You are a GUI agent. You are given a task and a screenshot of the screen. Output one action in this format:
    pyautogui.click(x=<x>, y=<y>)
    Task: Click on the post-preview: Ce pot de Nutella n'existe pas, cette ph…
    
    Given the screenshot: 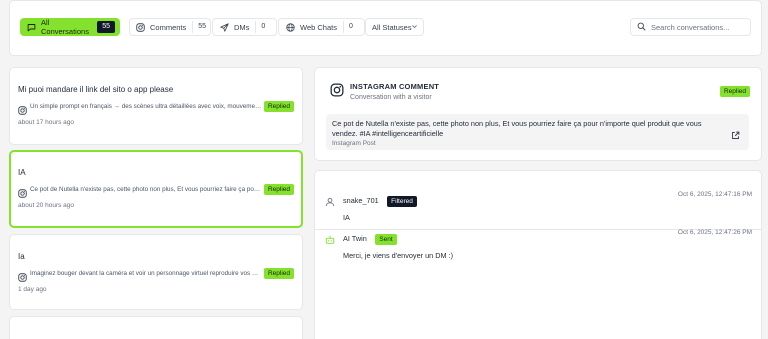 What is the action you would take?
    pyautogui.click(x=537, y=132)
    